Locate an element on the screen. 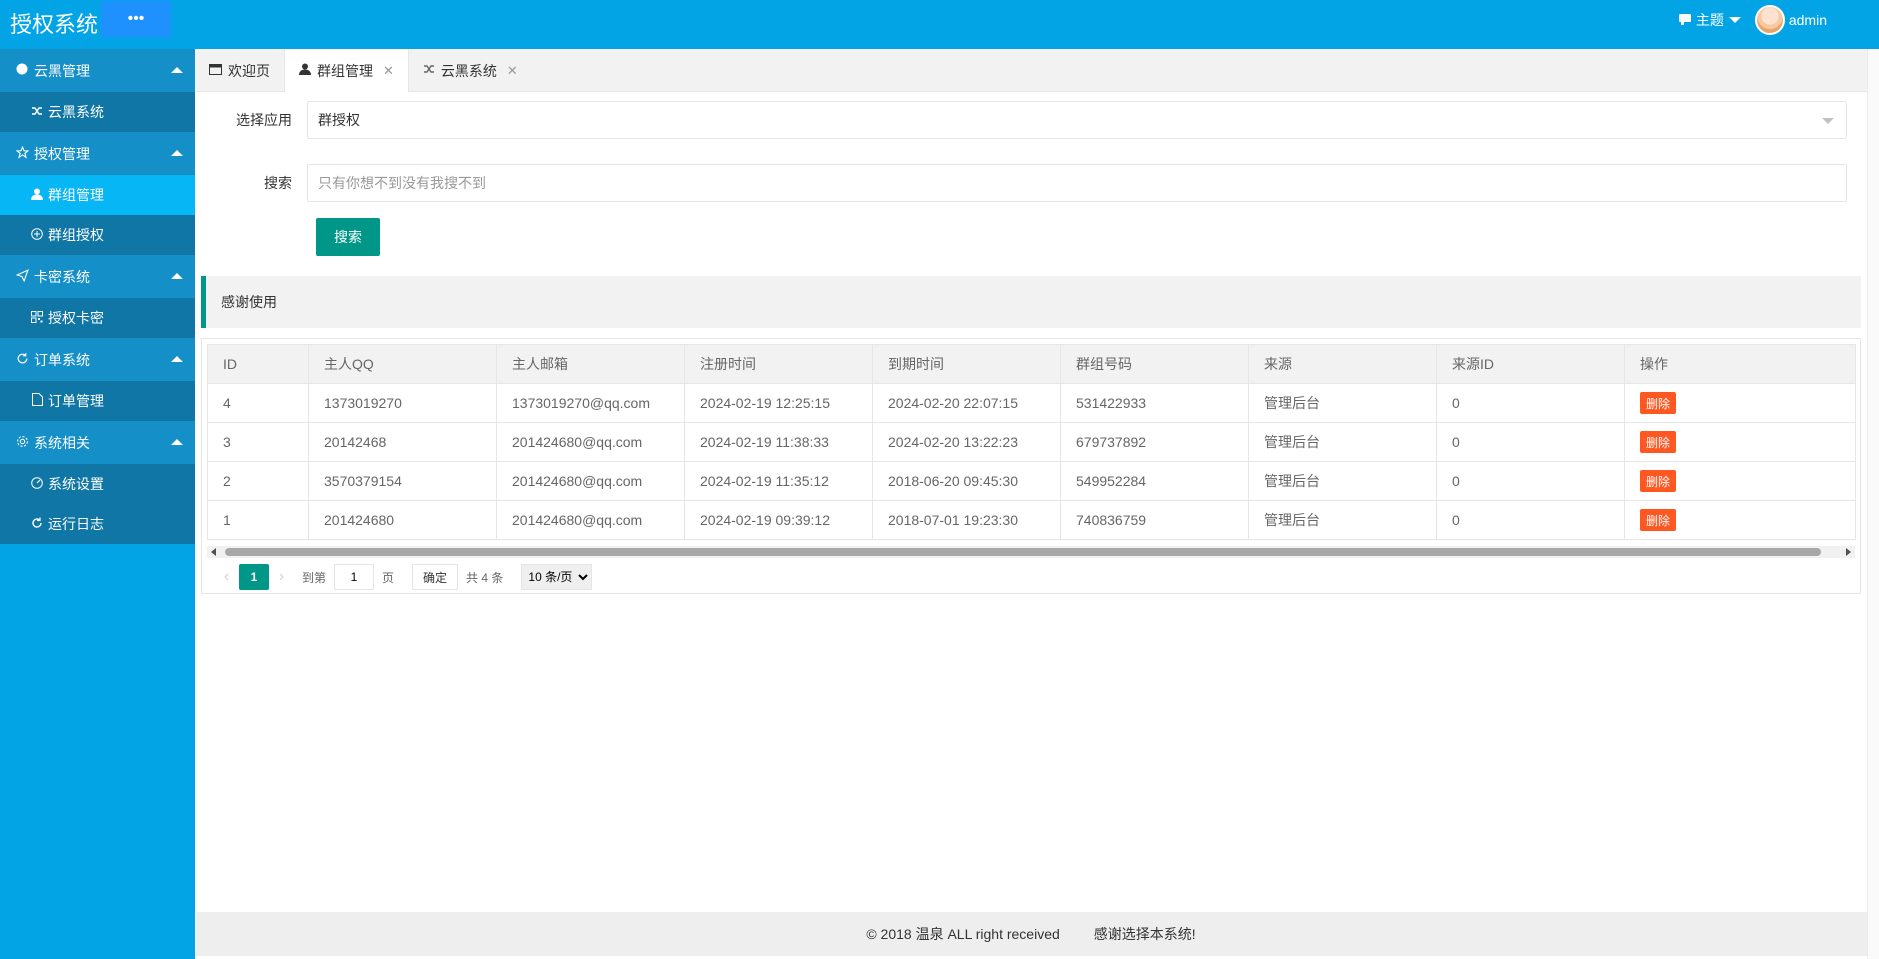 The height and width of the screenshot is (959, 1879). cell-id: 4 is located at coordinates (258, 403).